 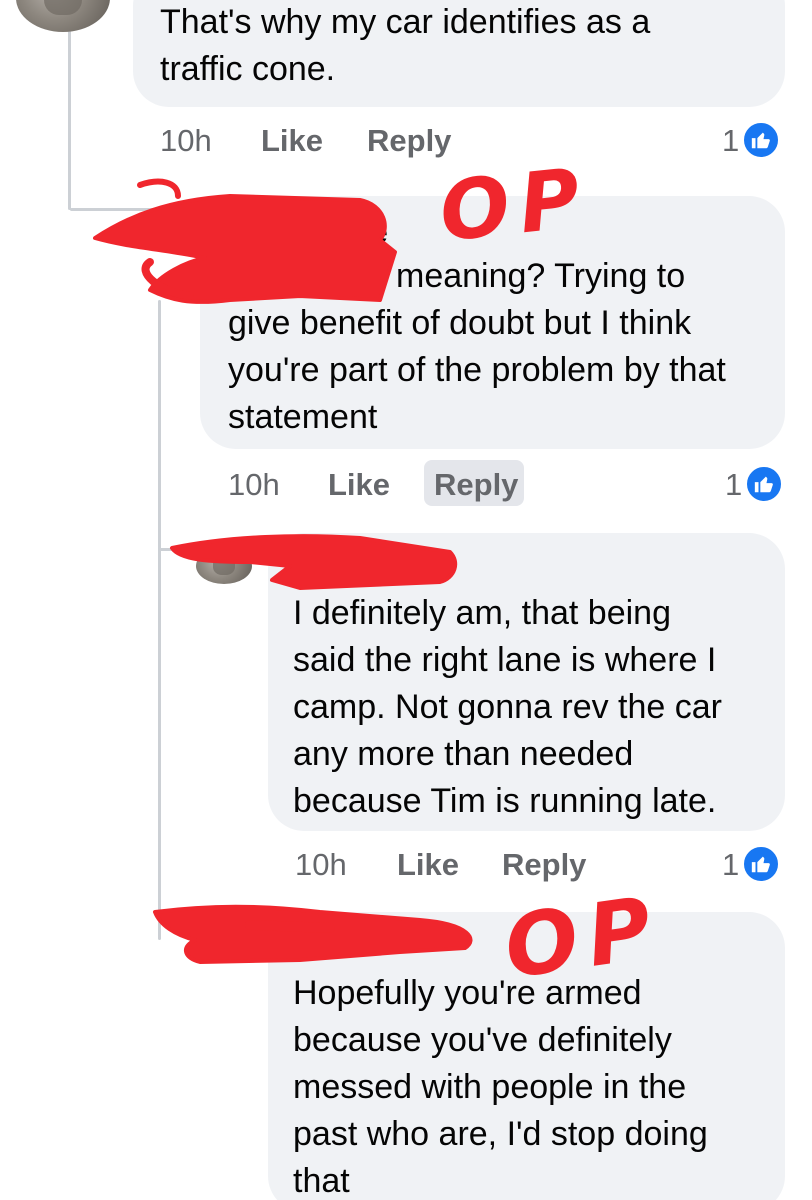 I want to click on thread-line-secondary, so click(x=159, y=620).